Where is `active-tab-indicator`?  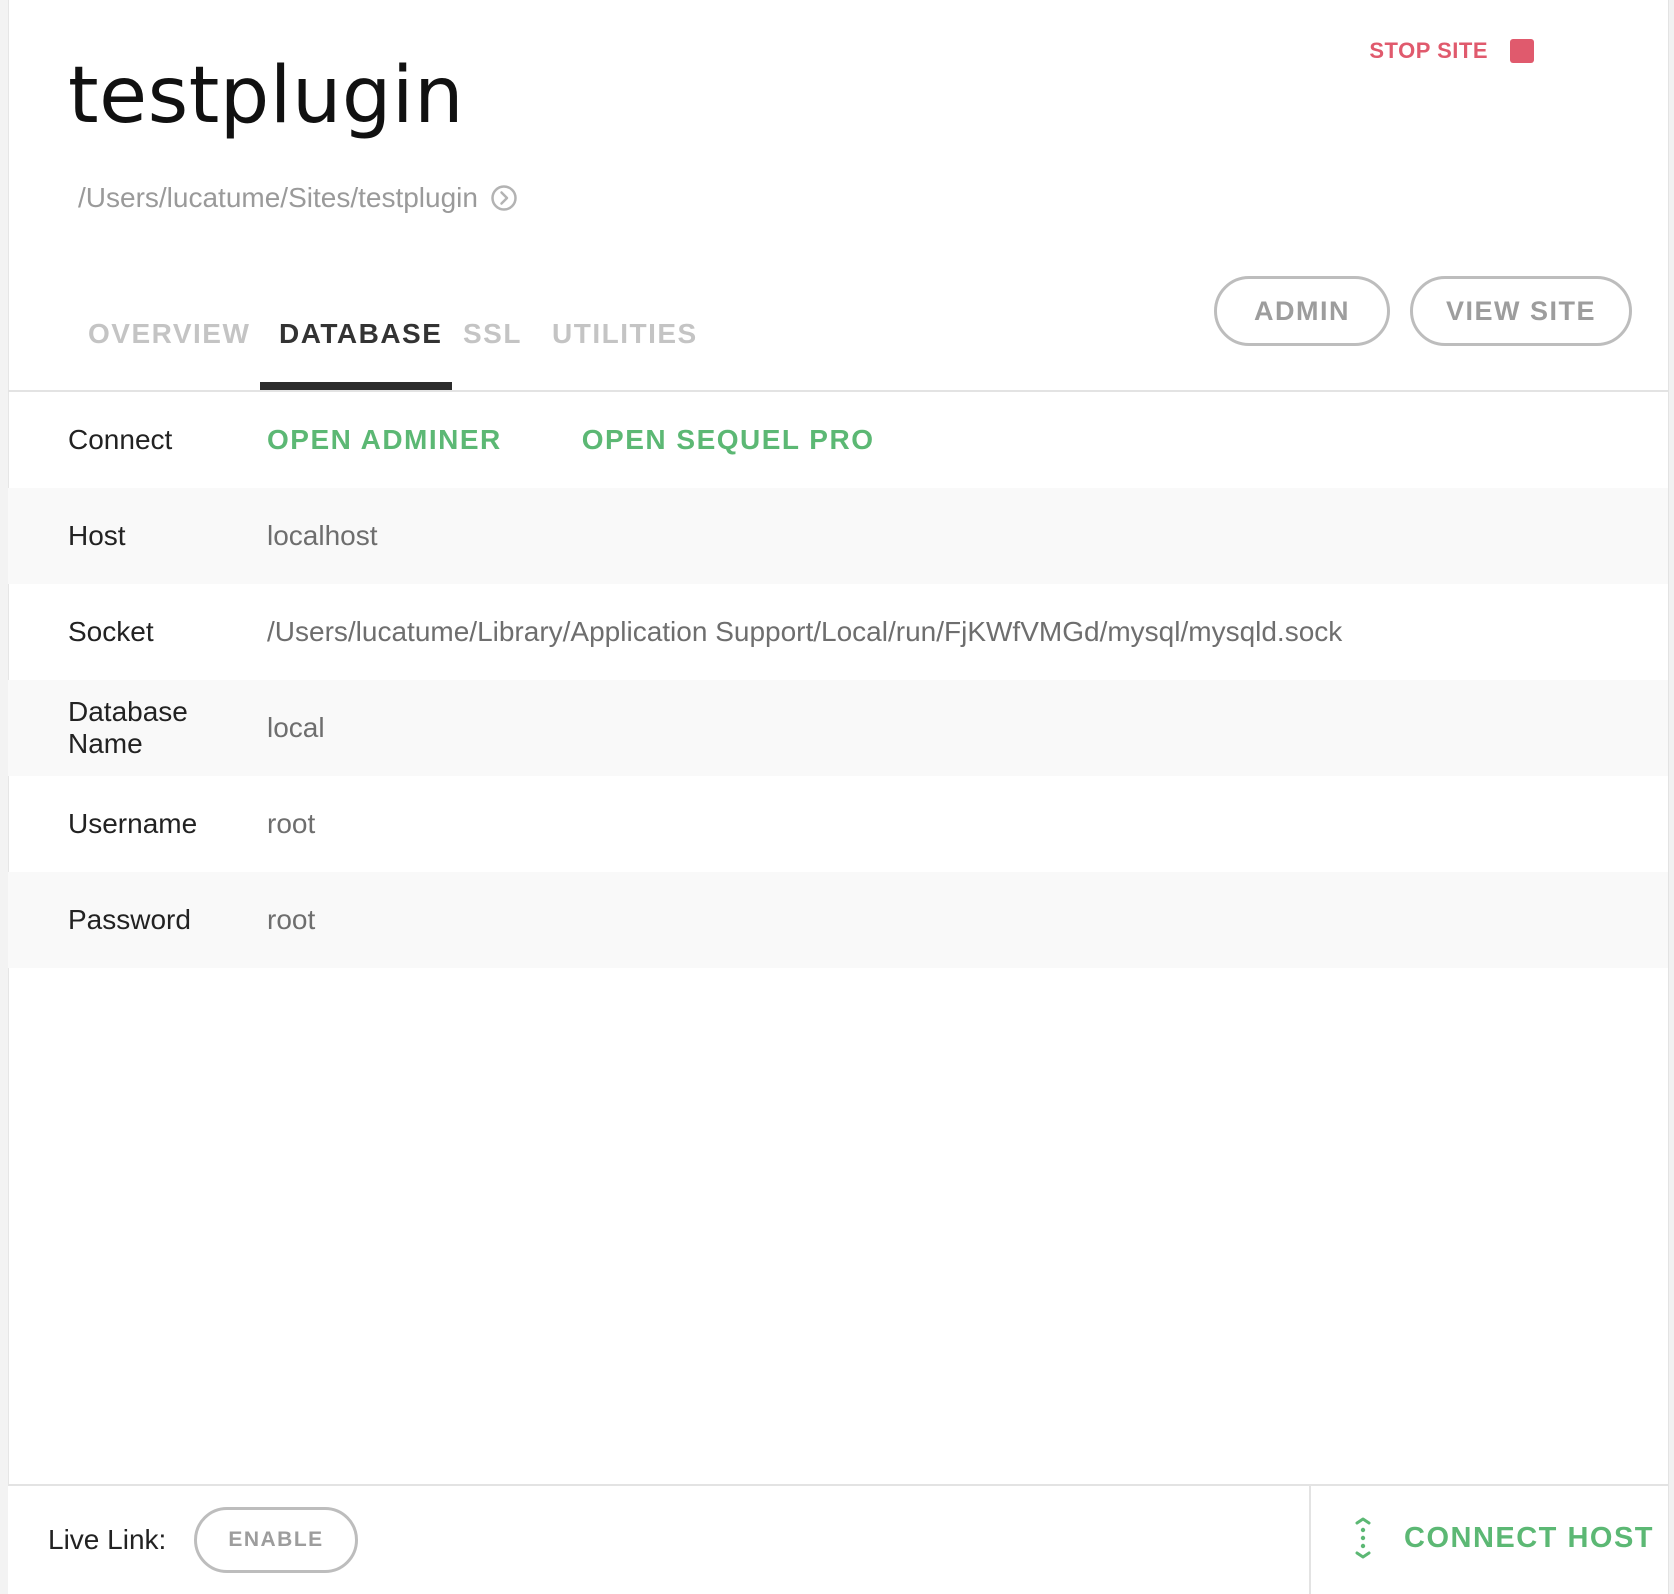
active-tab-indicator is located at coordinates (356, 386).